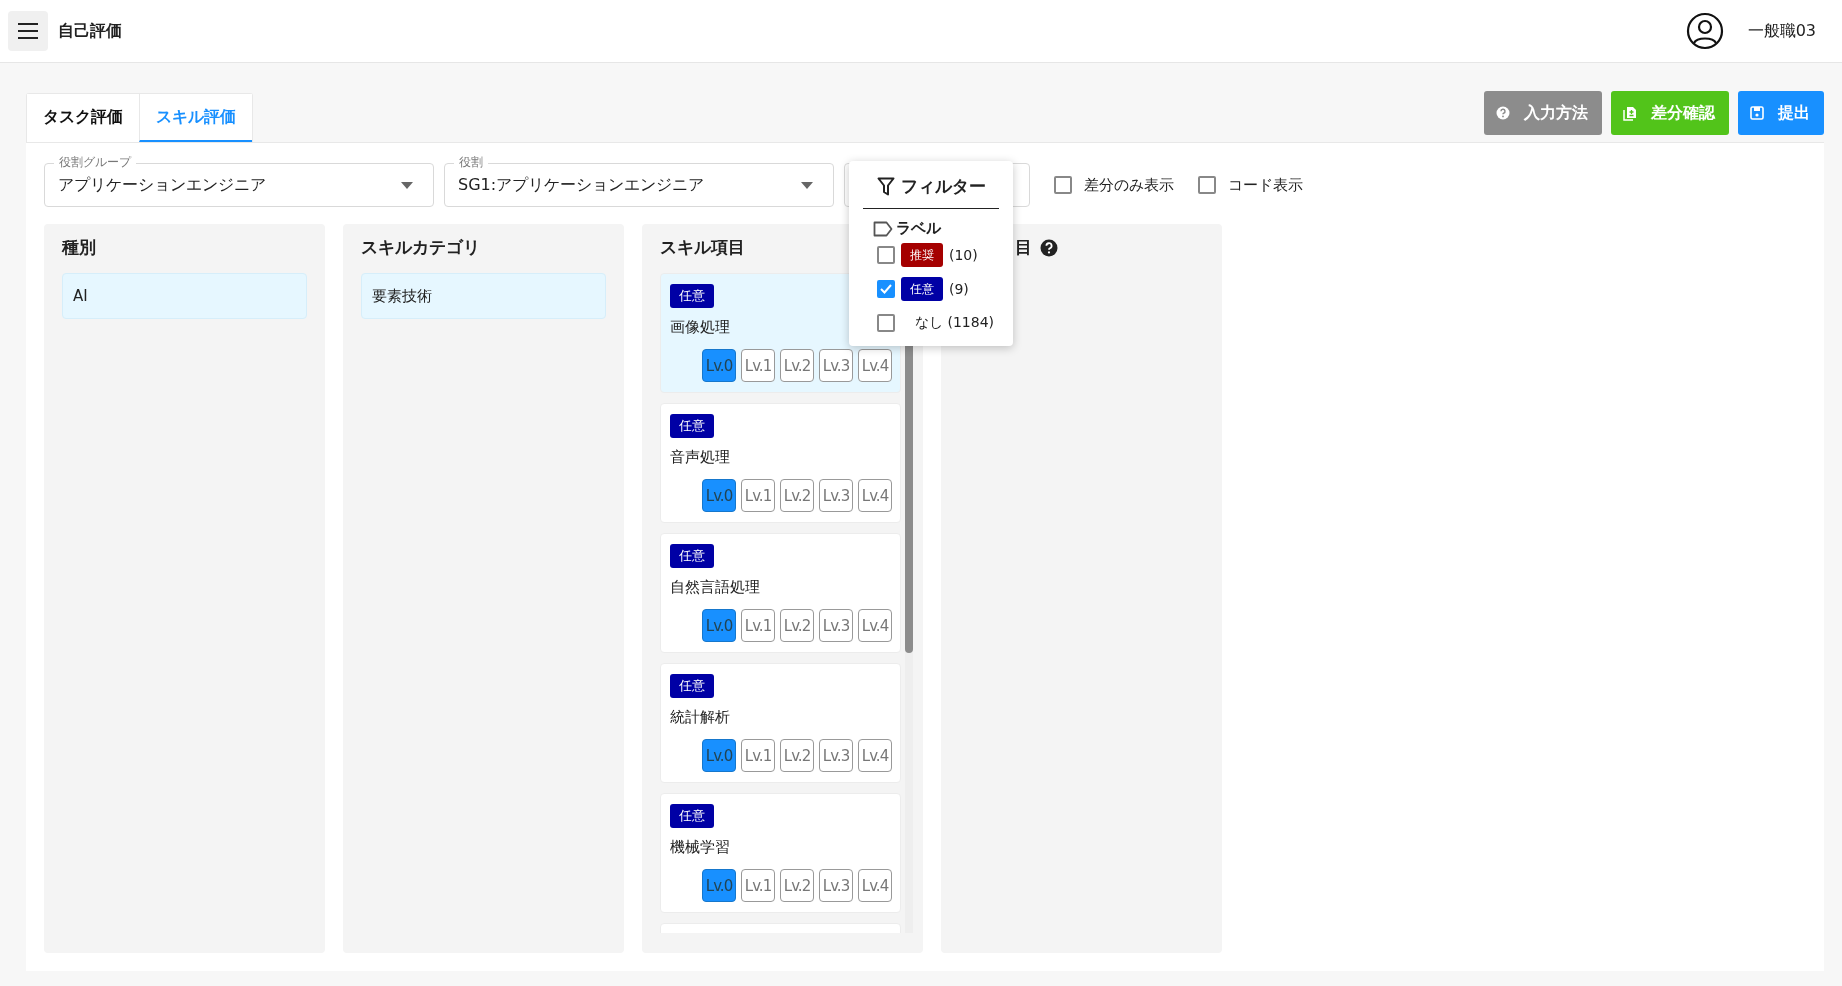  What do you see at coordinates (420, 247) in the screenshot?
I see `column-title: スキルカテゴリ` at bounding box center [420, 247].